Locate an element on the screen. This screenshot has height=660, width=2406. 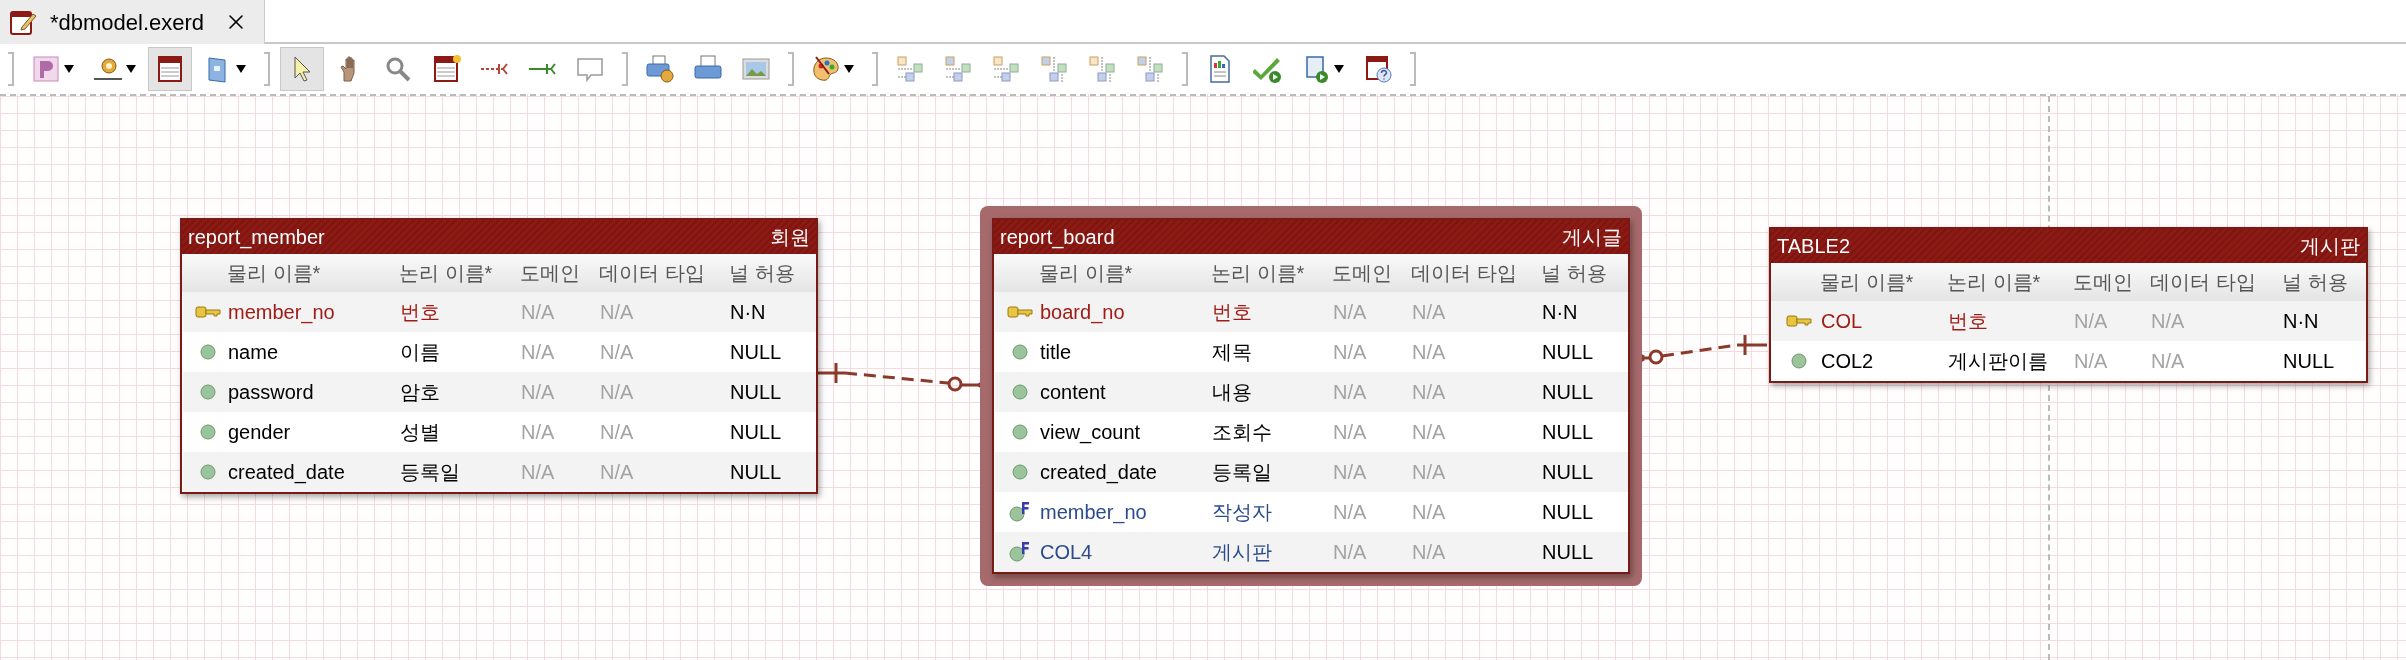
table-name: TABLE2 is located at coordinates (1813, 246).